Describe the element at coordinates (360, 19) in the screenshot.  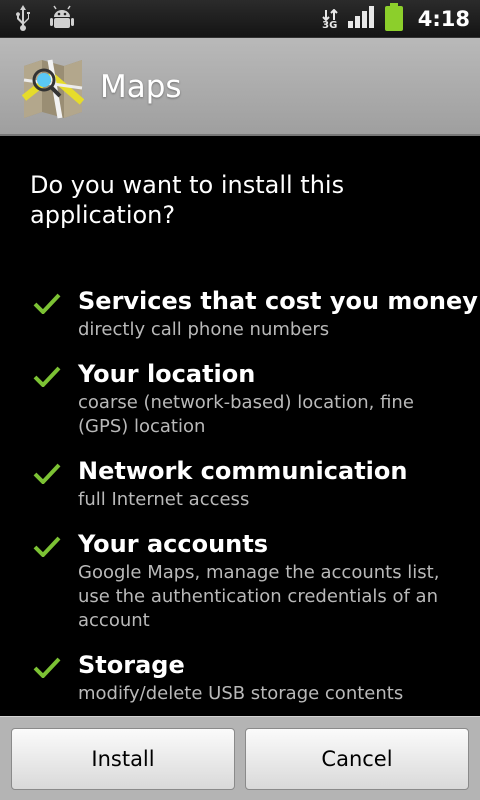
I see `signal-icon` at that location.